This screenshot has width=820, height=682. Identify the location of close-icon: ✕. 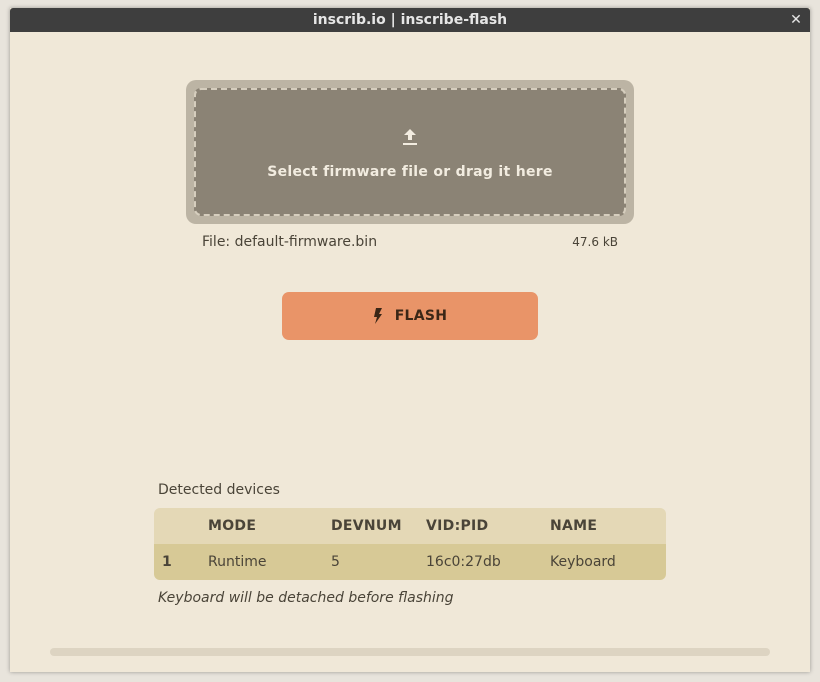
(796, 20).